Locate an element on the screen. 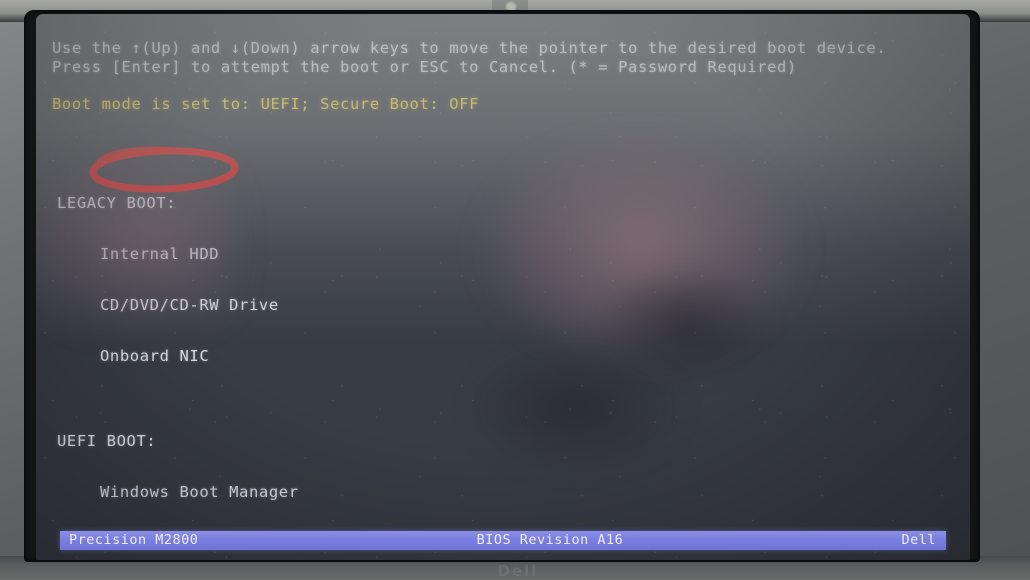 This screenshot has width=1030, height=580. status-bar-vendor: Dell is located at coordinates (918, 540).